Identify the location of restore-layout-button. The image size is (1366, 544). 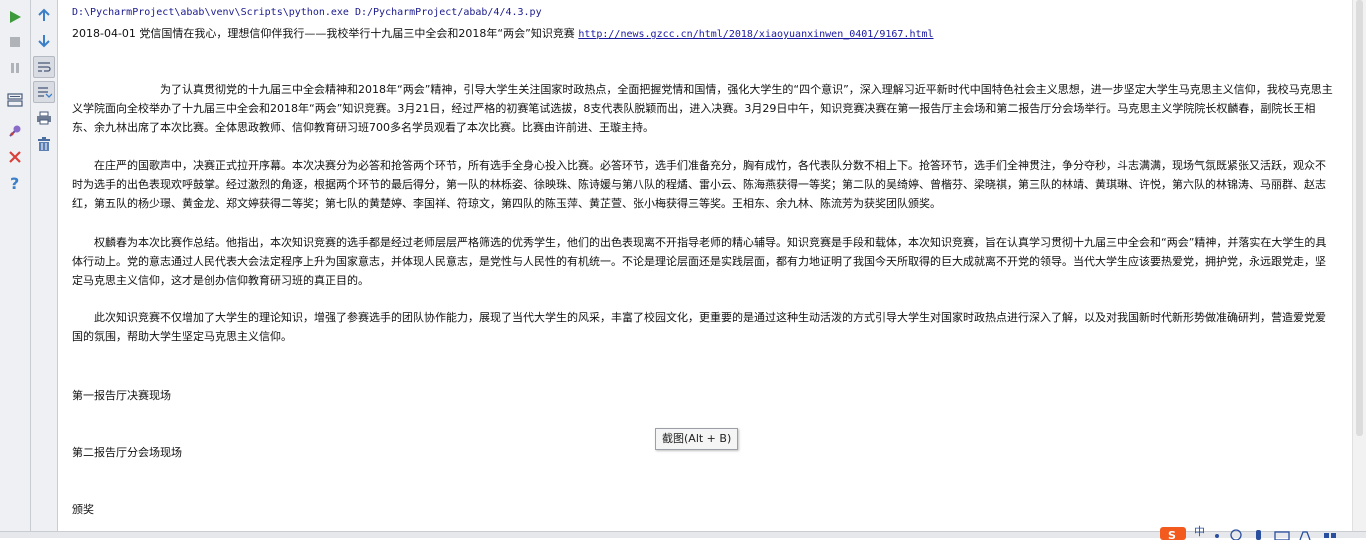
(15, 100).